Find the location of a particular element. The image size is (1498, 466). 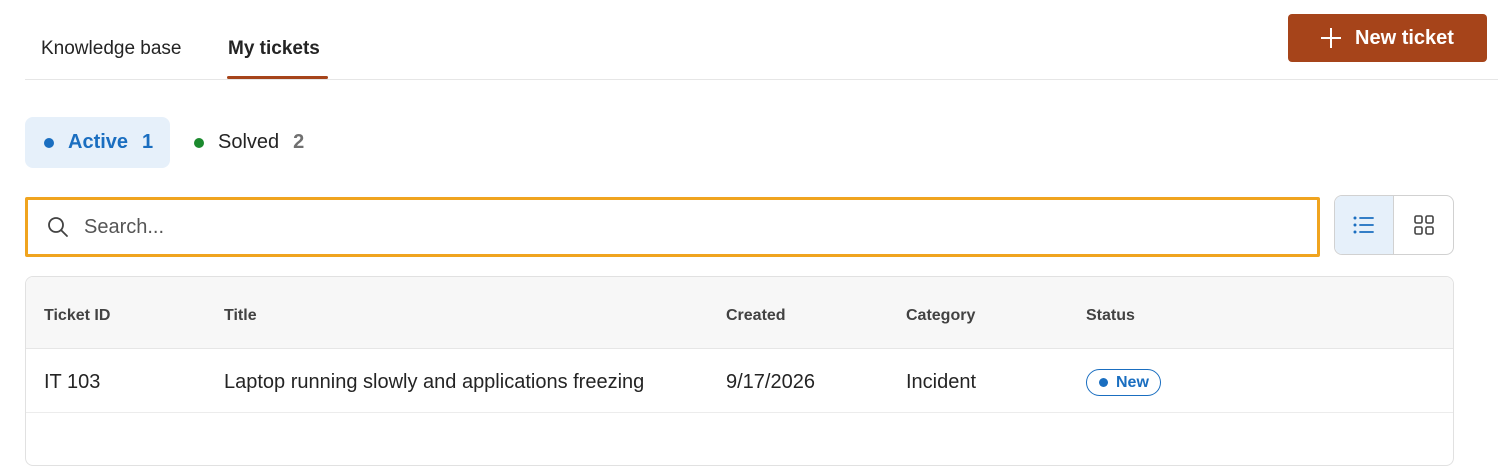

plus-icon is located at coordinates (1331, 38).